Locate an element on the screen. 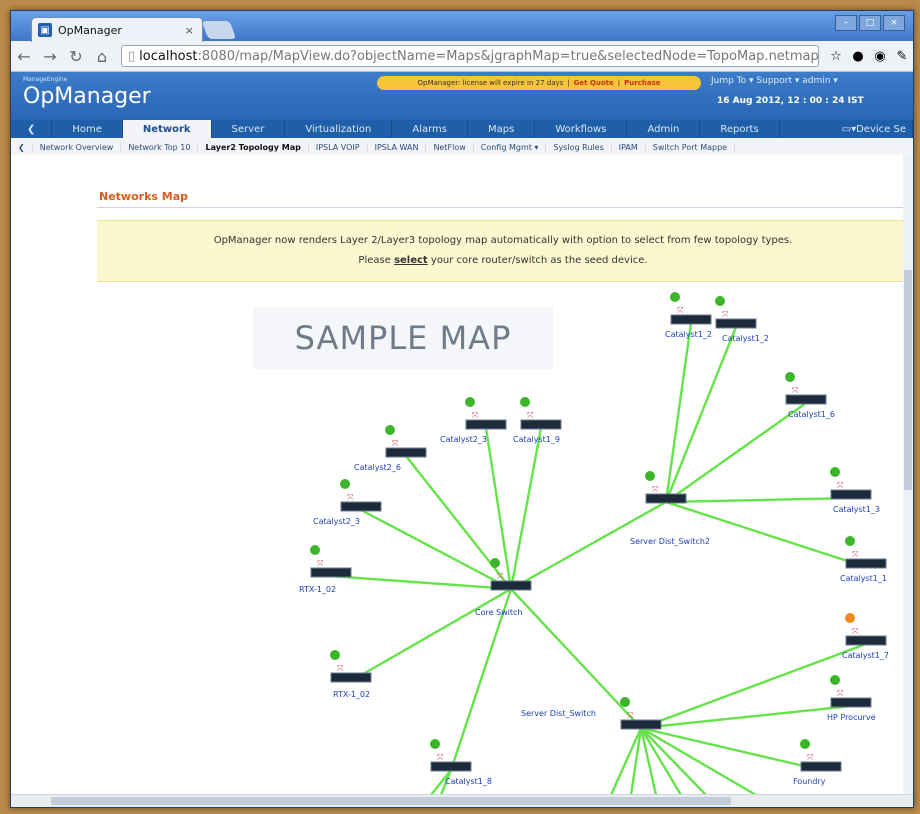 The image size is (920, 814). browser-tab: ▣ OpManager × is located at coordinates (117, 29).